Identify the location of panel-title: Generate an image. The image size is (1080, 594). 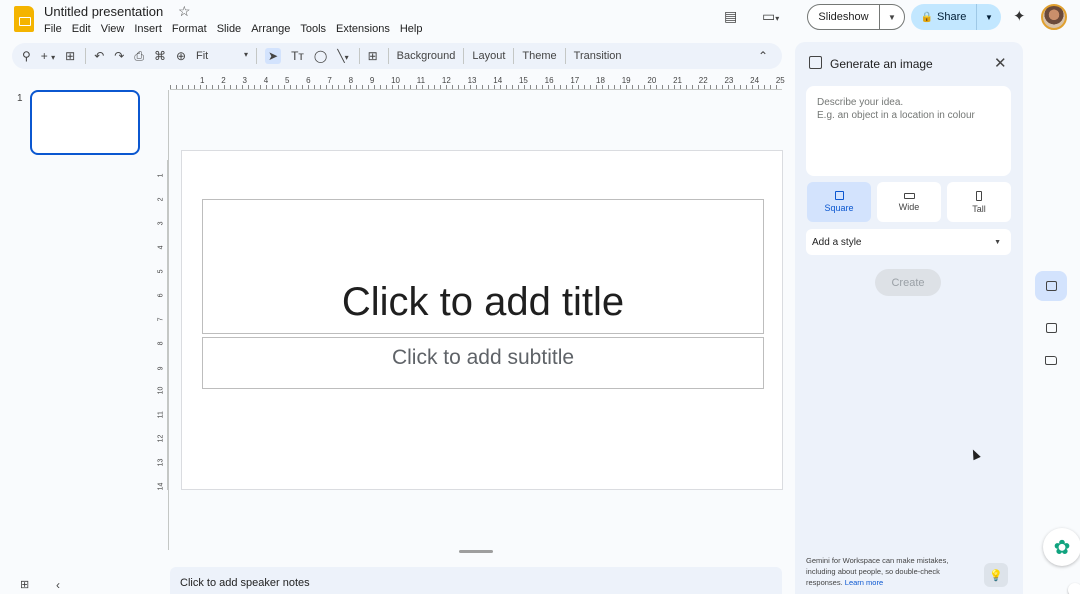
(881, 64).